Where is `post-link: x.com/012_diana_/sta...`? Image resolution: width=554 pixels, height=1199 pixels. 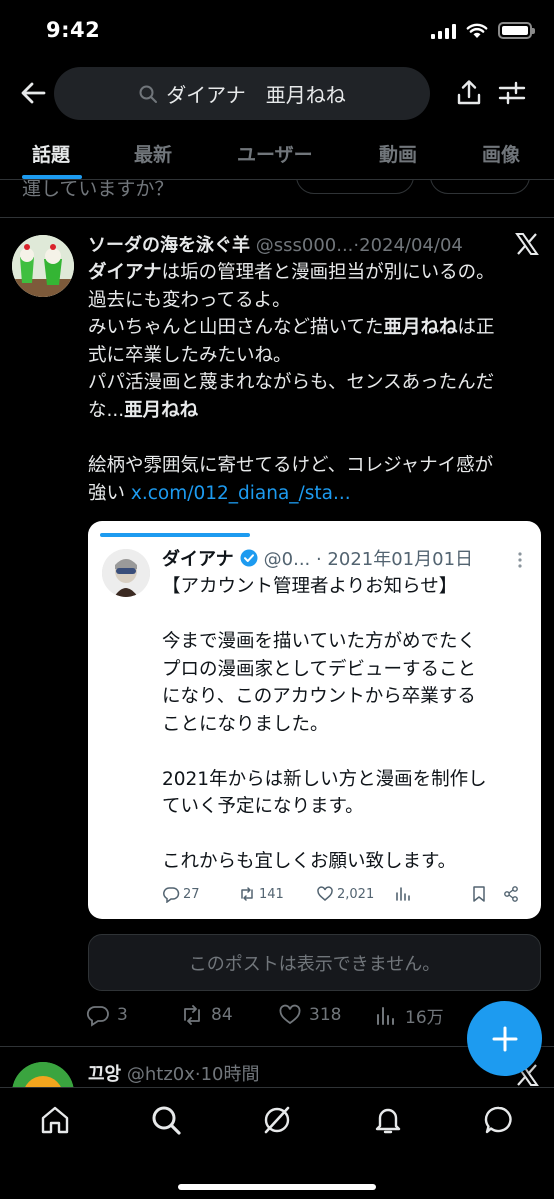 post-link: x.com/012_diana_/sta... is located at coordinates (241, 493).